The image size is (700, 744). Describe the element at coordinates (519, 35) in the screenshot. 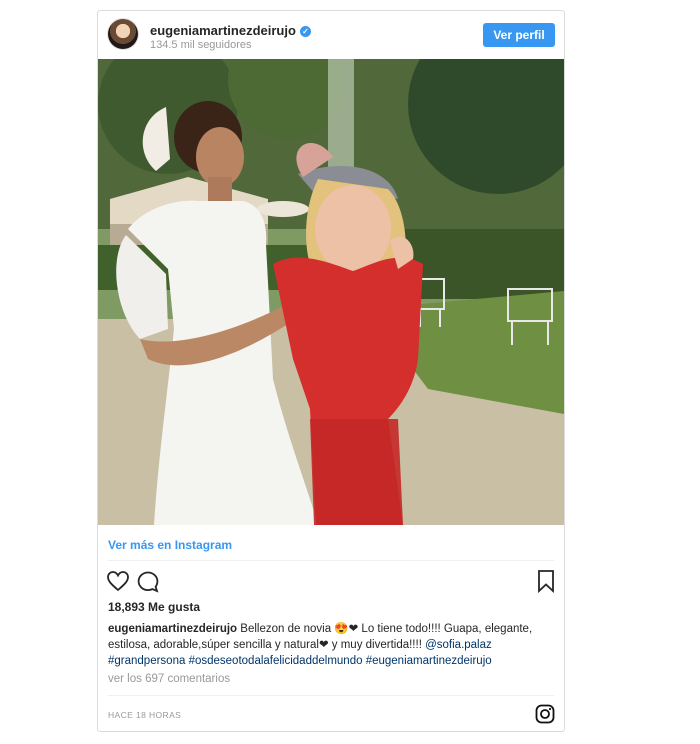

I see `view-profile-button: Ver perfil` at that location.